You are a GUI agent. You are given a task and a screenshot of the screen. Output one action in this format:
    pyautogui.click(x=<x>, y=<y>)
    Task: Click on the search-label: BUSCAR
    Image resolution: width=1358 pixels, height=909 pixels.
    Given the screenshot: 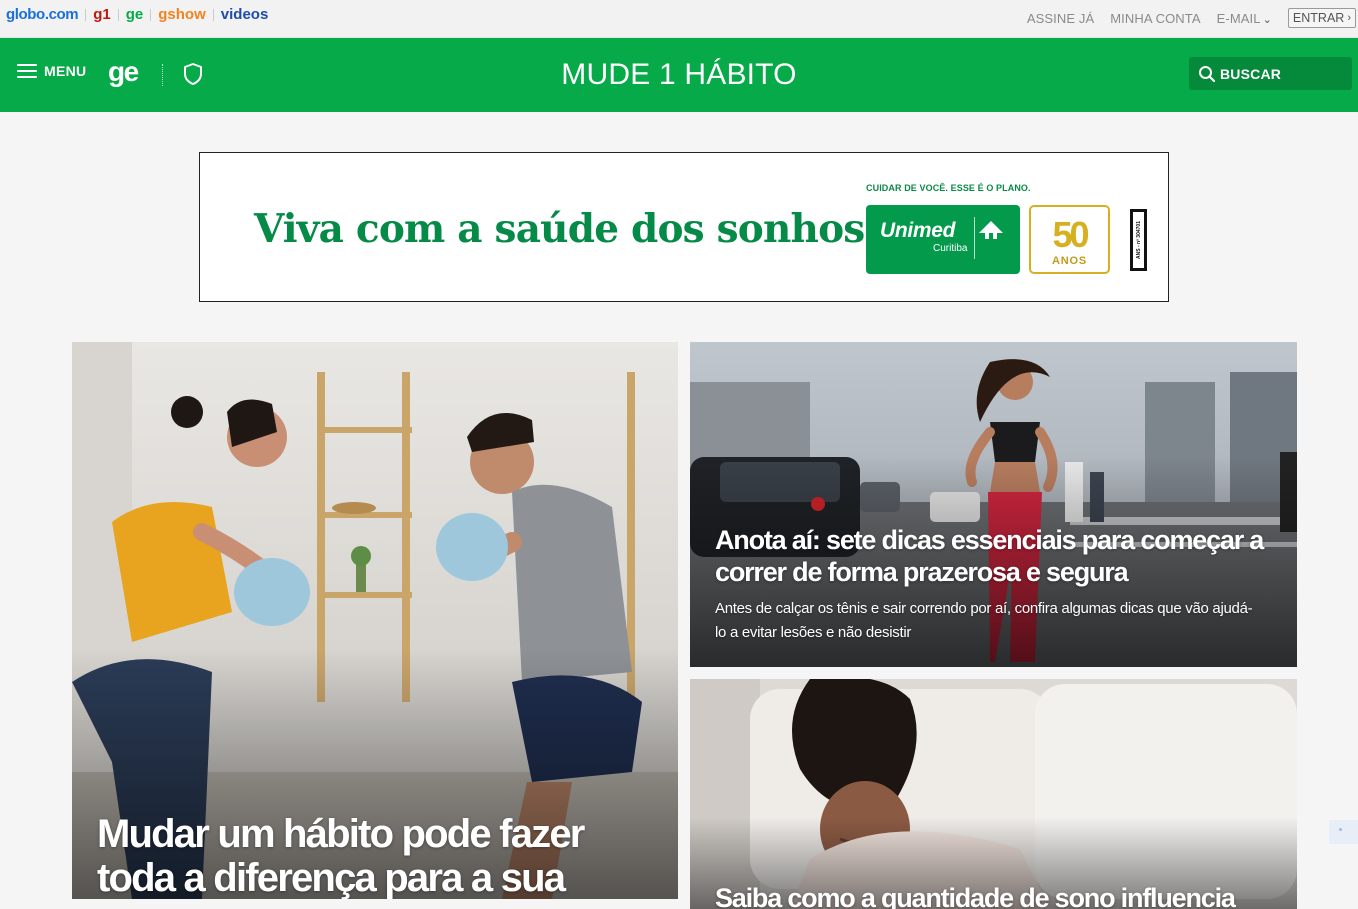 What is the action you would take?
    pyautogui.click(x=1251, y=73)
    